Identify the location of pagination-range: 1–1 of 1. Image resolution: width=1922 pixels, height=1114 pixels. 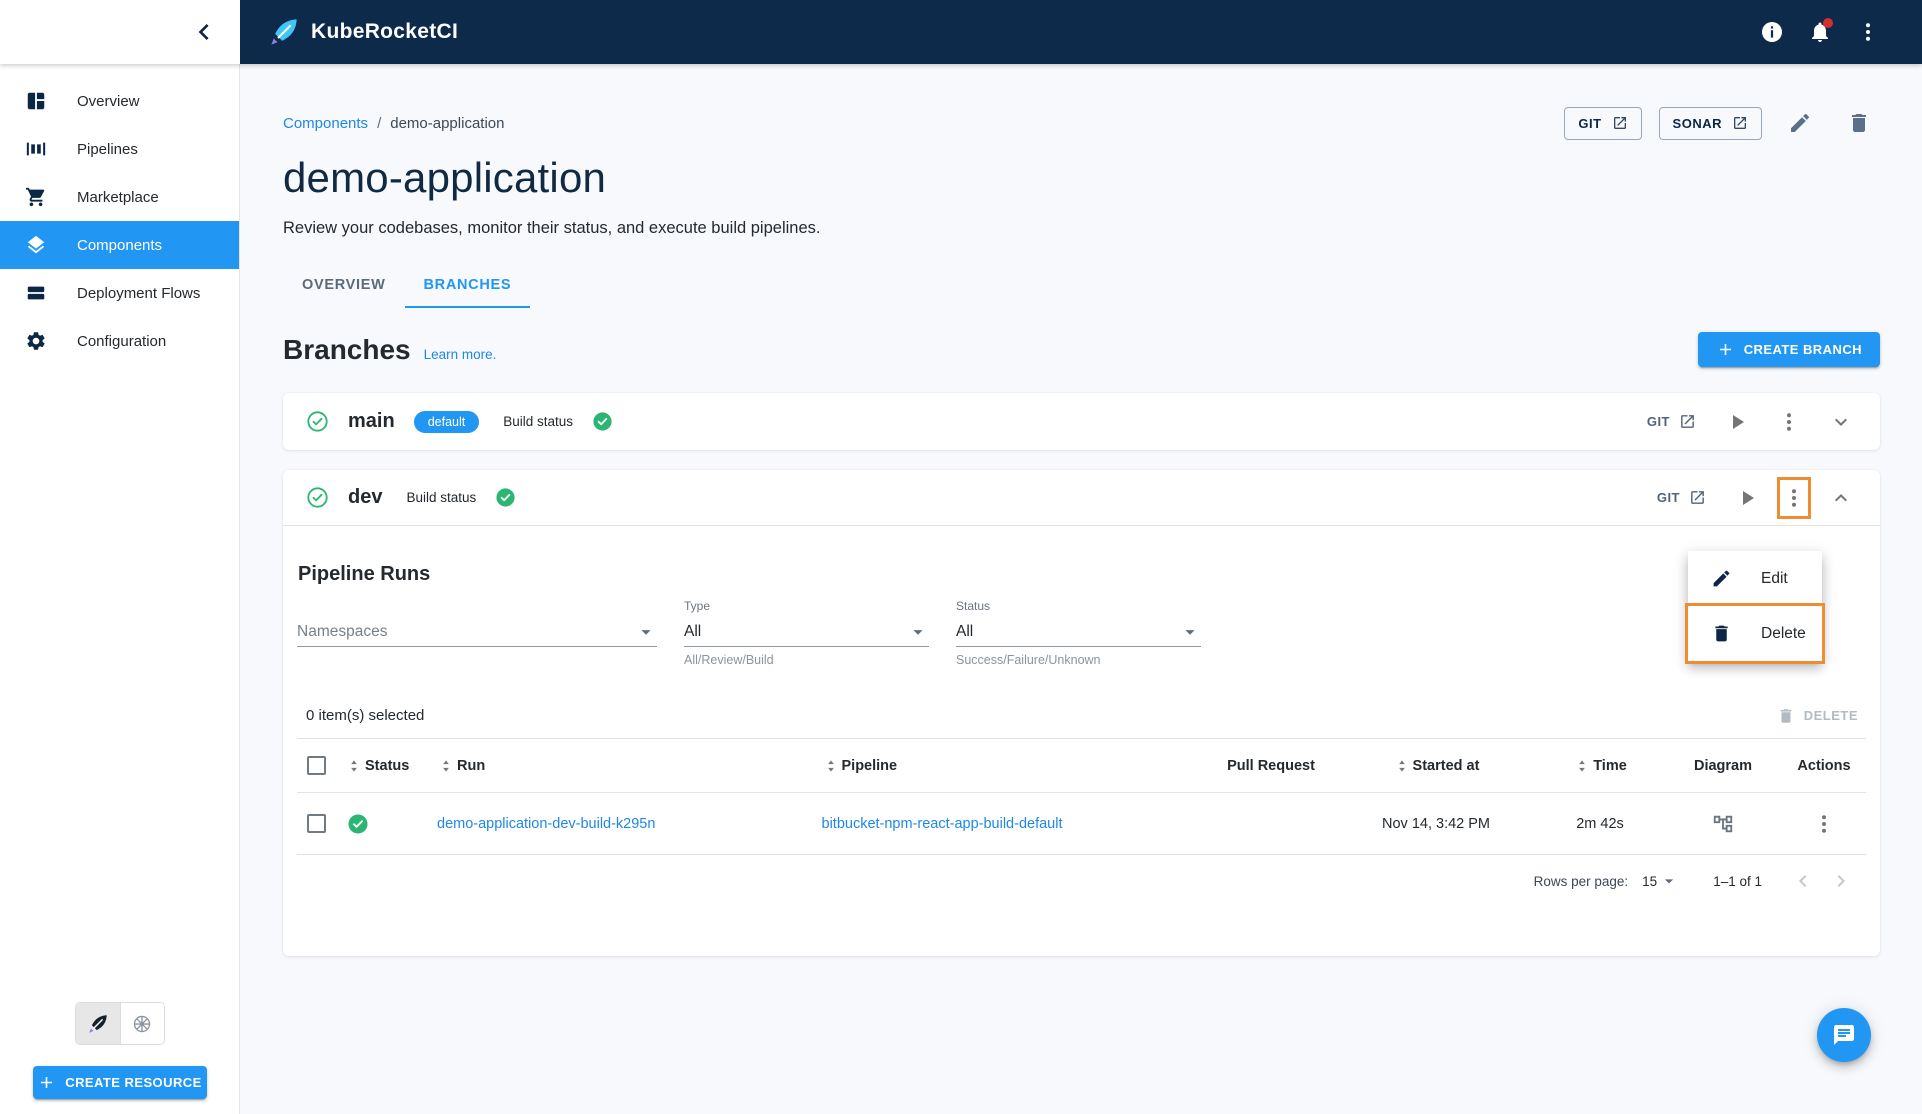
(1737, 881).